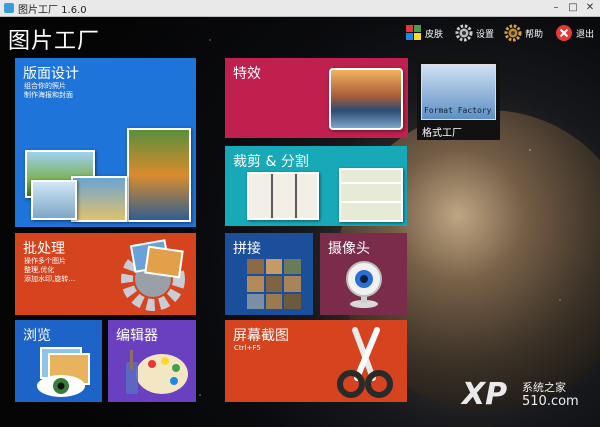 This screenshot has height=427, width=600. Describe the element at coordinates (364, 284) in the screenshot. I see `webcam-icon` at that location.